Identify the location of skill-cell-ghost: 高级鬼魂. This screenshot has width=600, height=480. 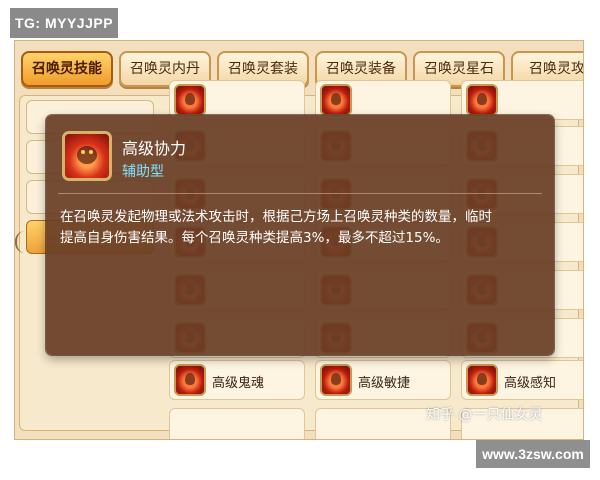
(237, 380).